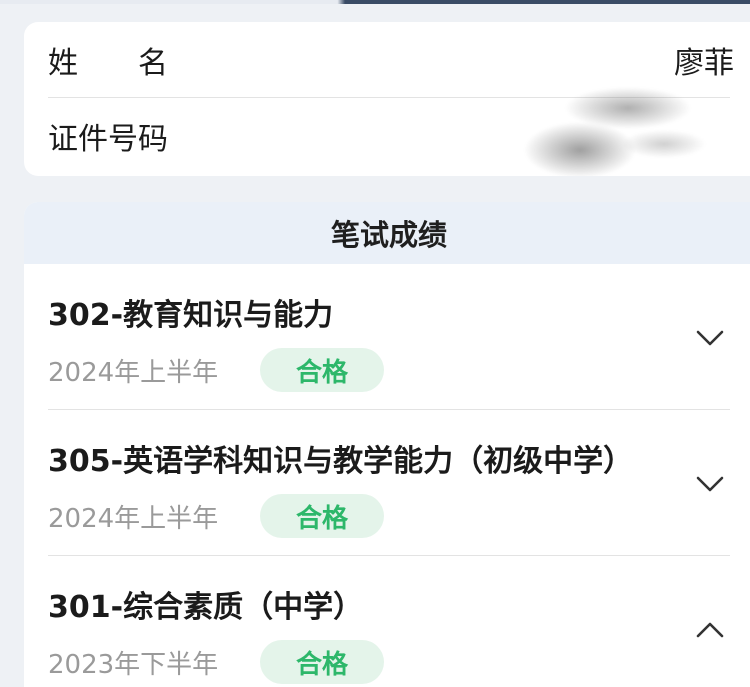  What do you see at coordinates (375, 2) in the screenshot?
I see `top-strip` at bounding box center [375, 2].